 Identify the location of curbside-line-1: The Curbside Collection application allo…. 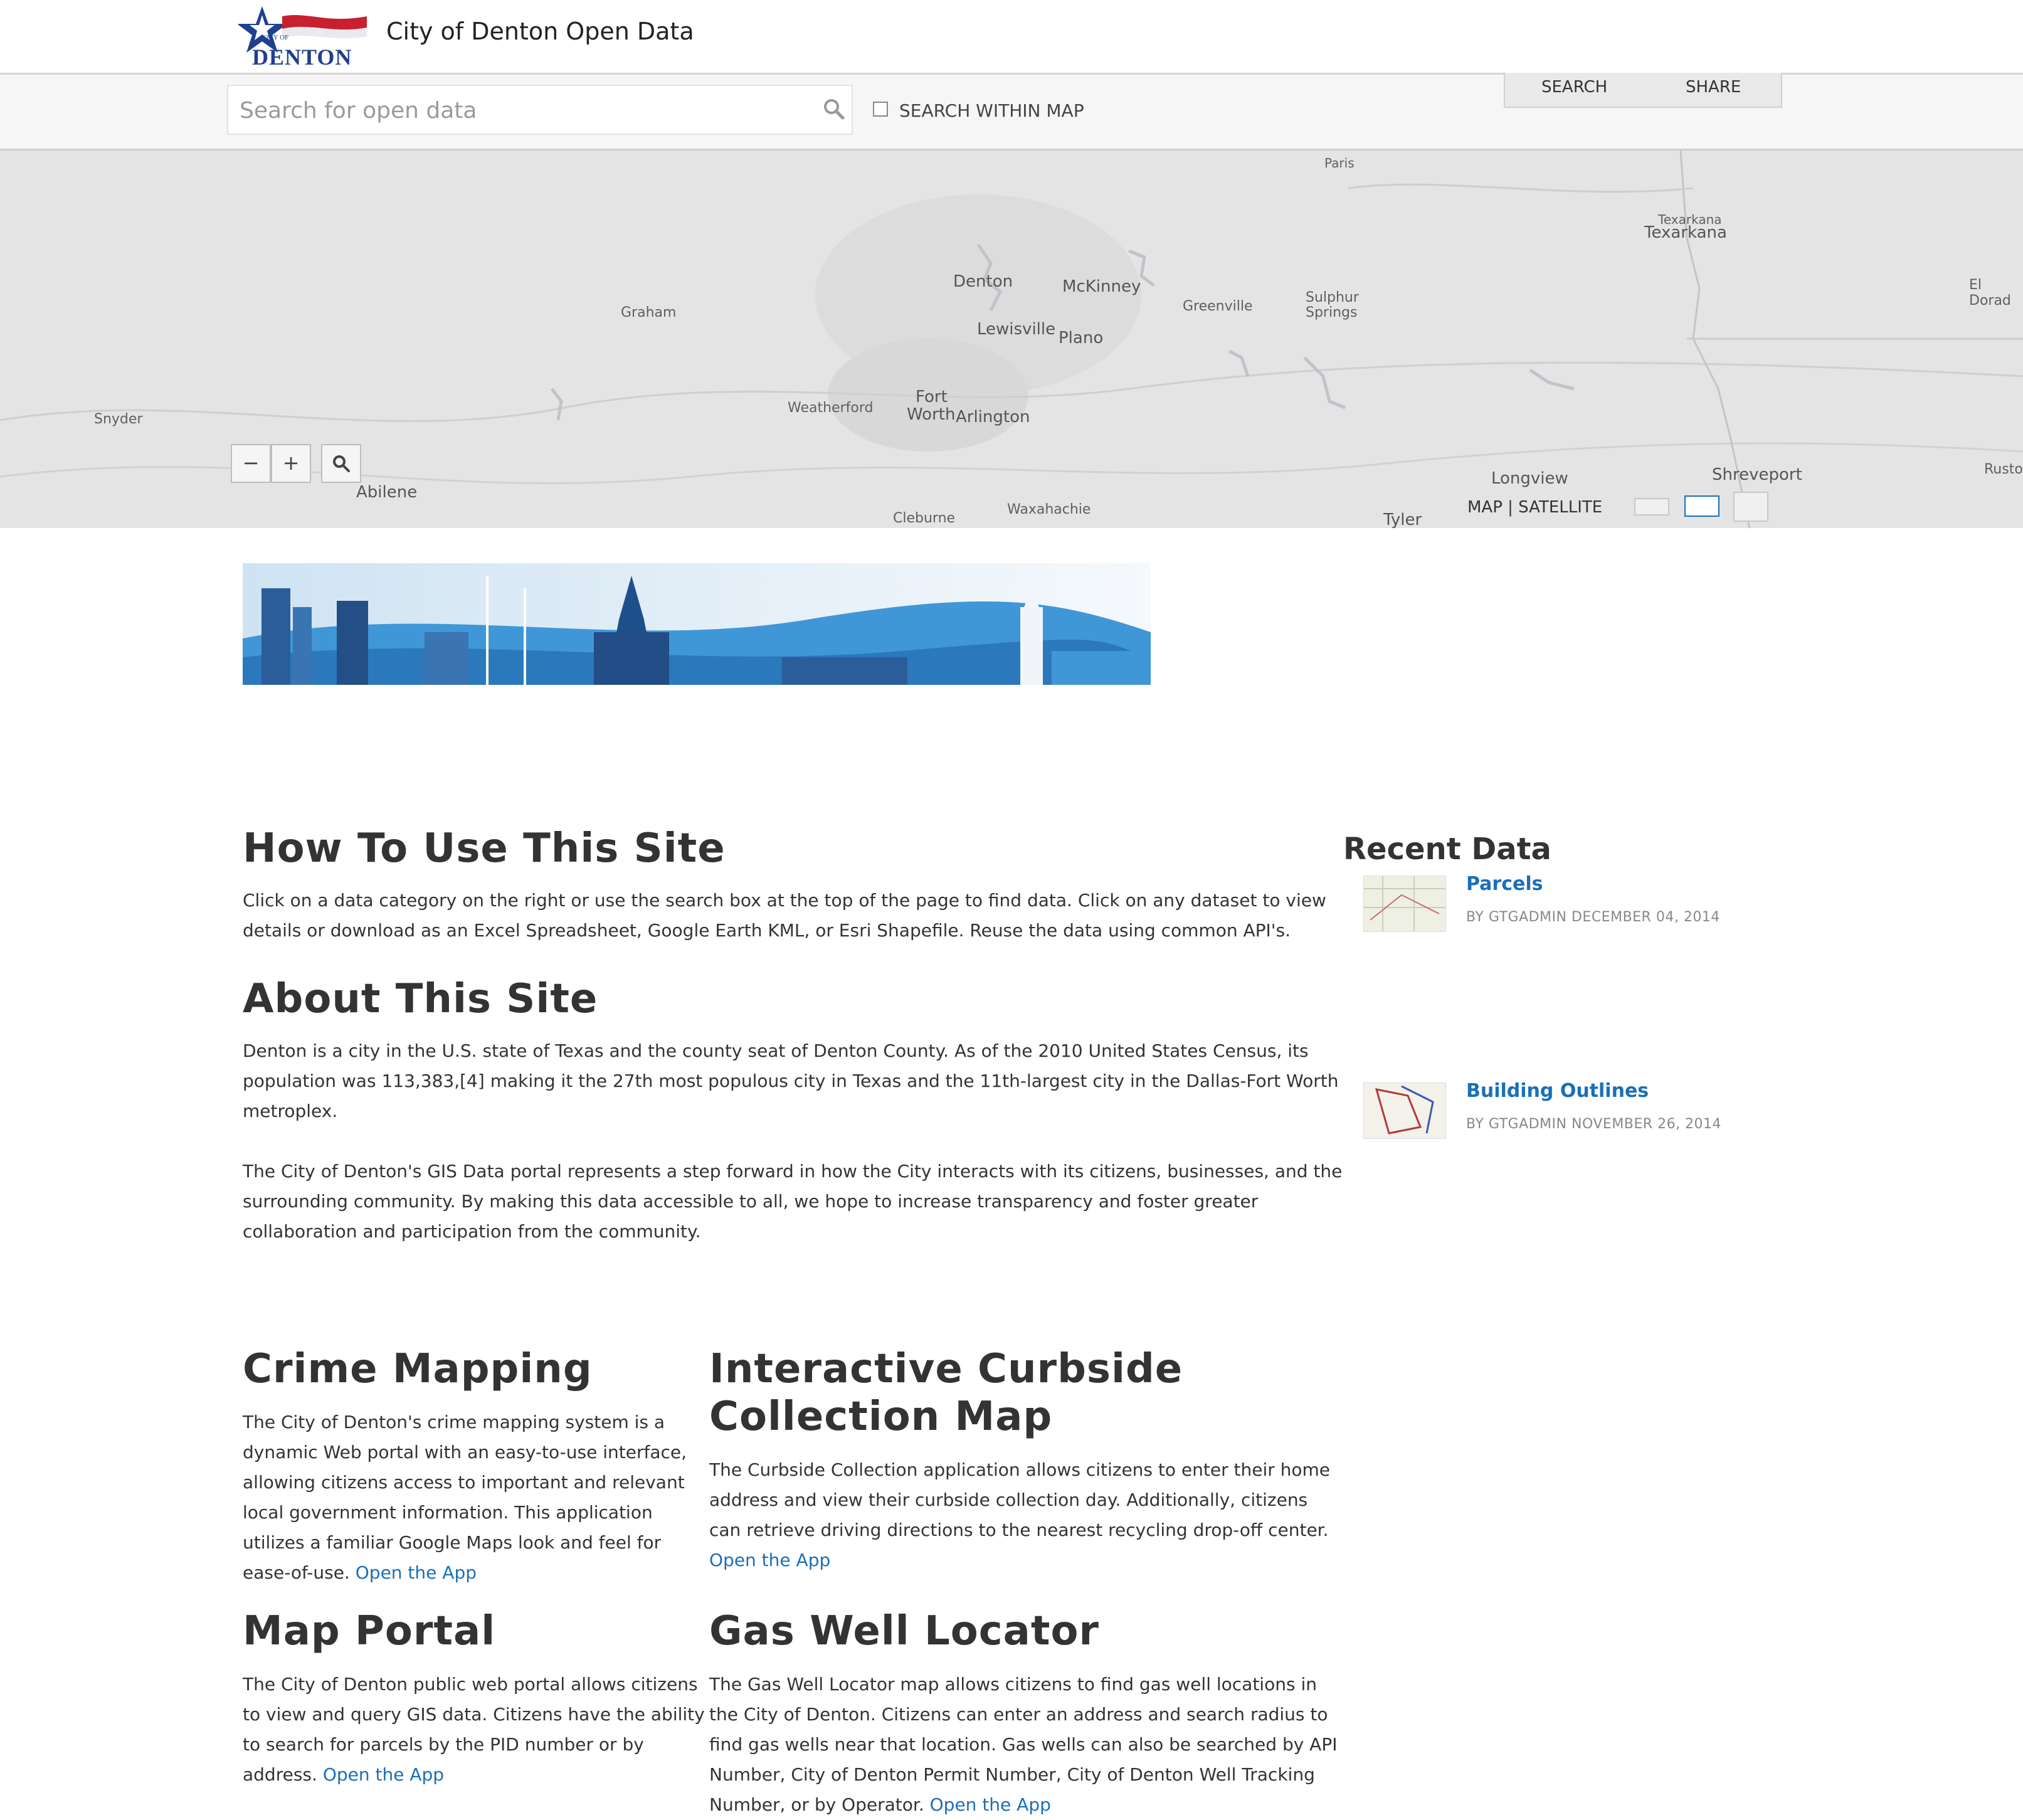
(1020, 1469).